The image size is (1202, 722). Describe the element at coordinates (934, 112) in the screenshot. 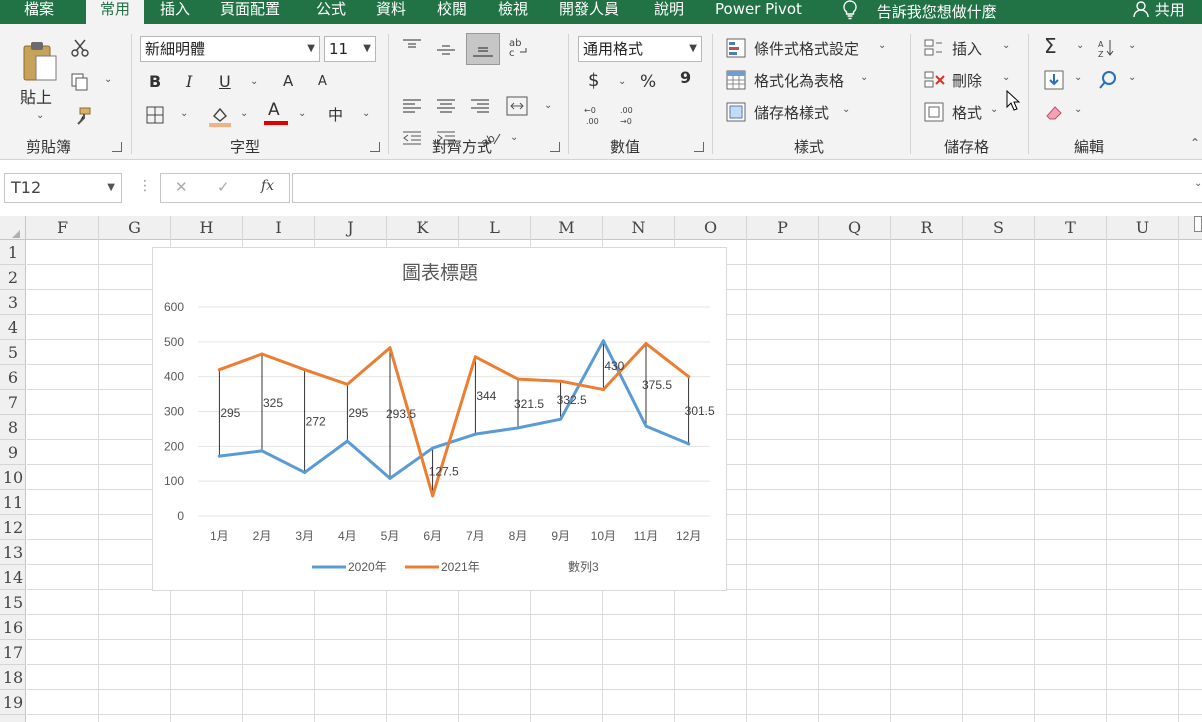

I see `format-cells-icon` at that location.